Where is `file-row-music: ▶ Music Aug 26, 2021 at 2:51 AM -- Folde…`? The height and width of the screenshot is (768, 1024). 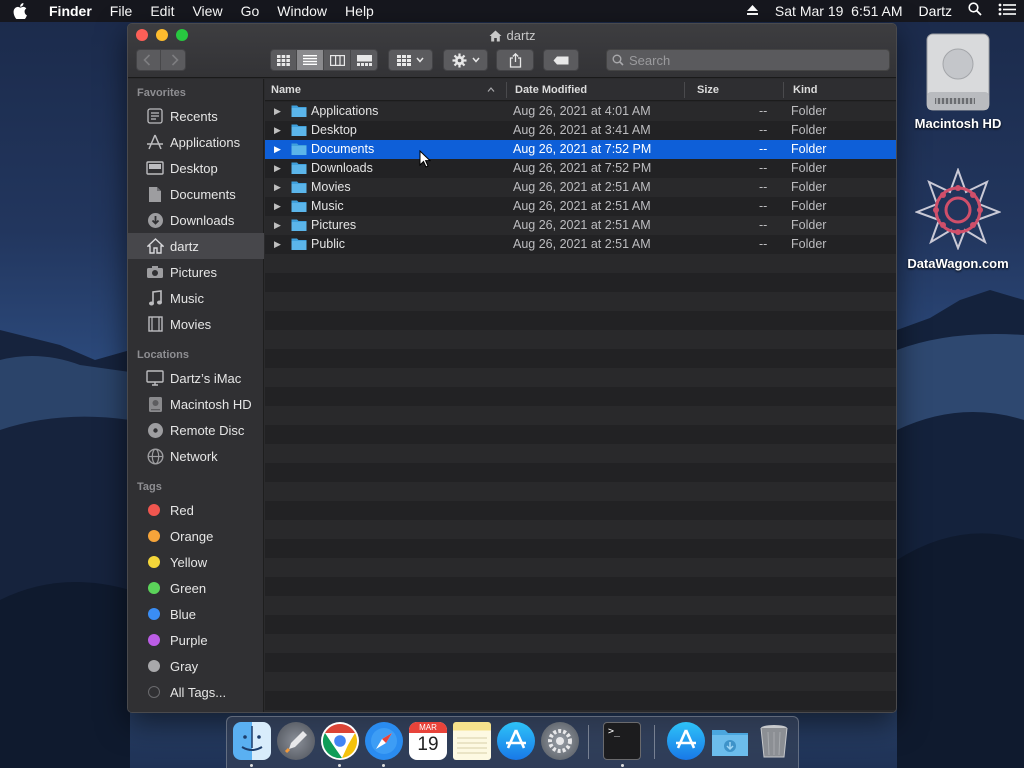
file-row-music: ▶ Music Aug 26, 2021 at 2:51 AM -- Folde… is located at coordinates (580, 206).